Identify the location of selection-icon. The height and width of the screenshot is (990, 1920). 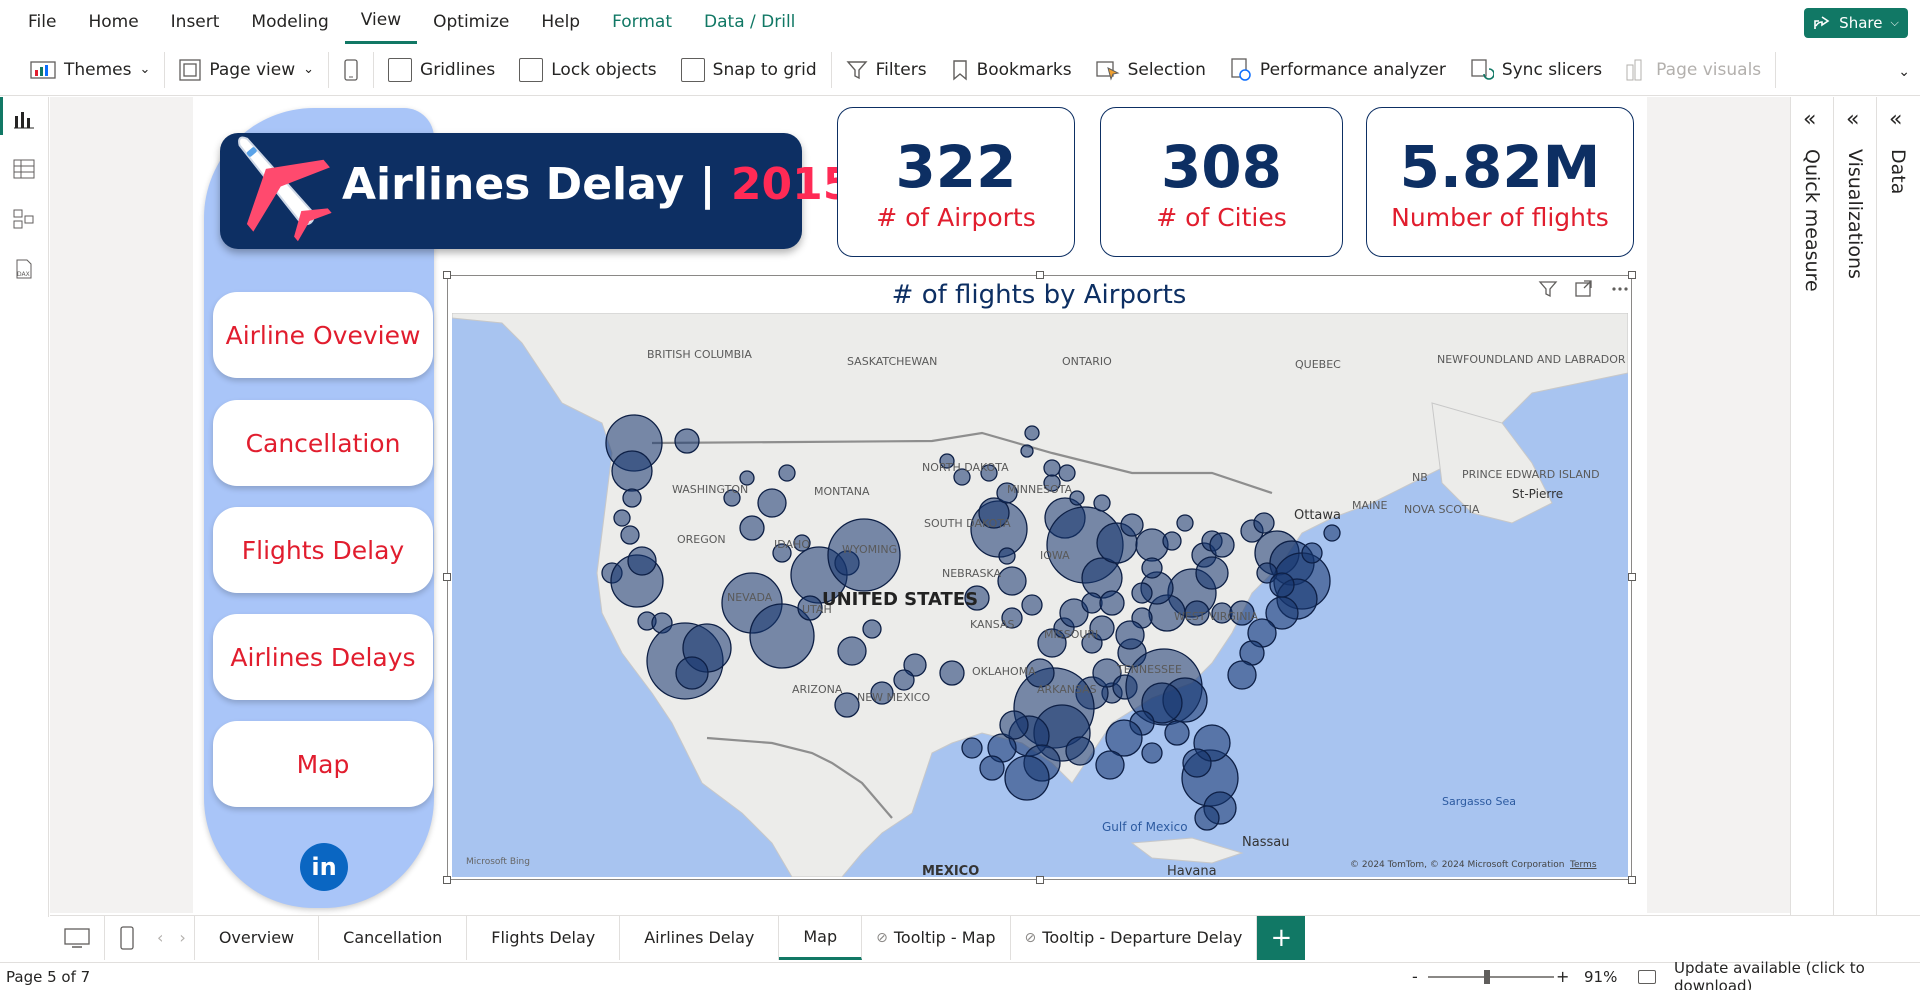
(1107, 70).